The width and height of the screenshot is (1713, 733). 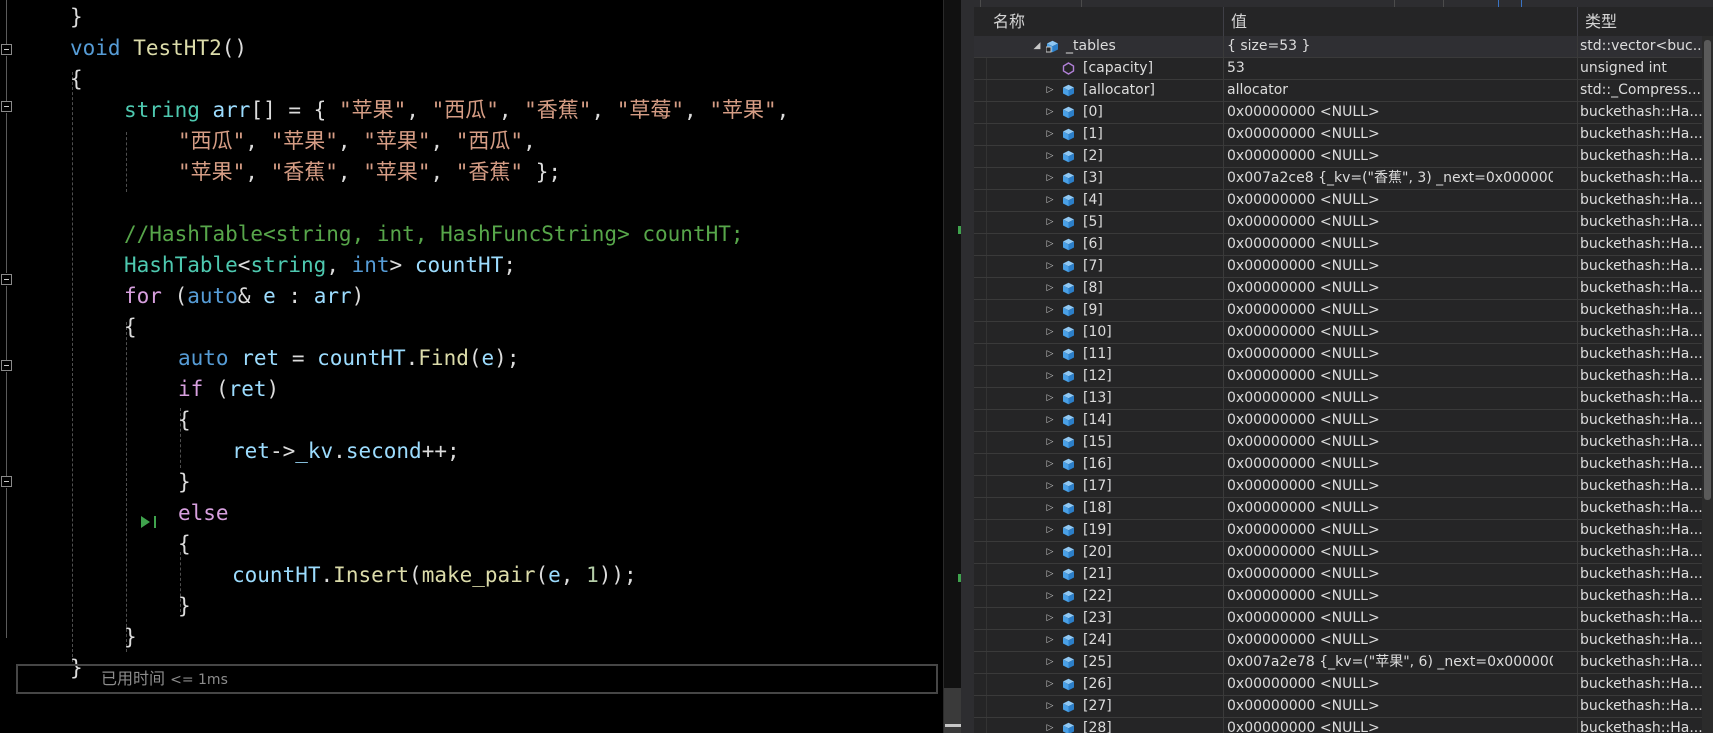 I want to click on code-line: else, so click(x=203, y=513).